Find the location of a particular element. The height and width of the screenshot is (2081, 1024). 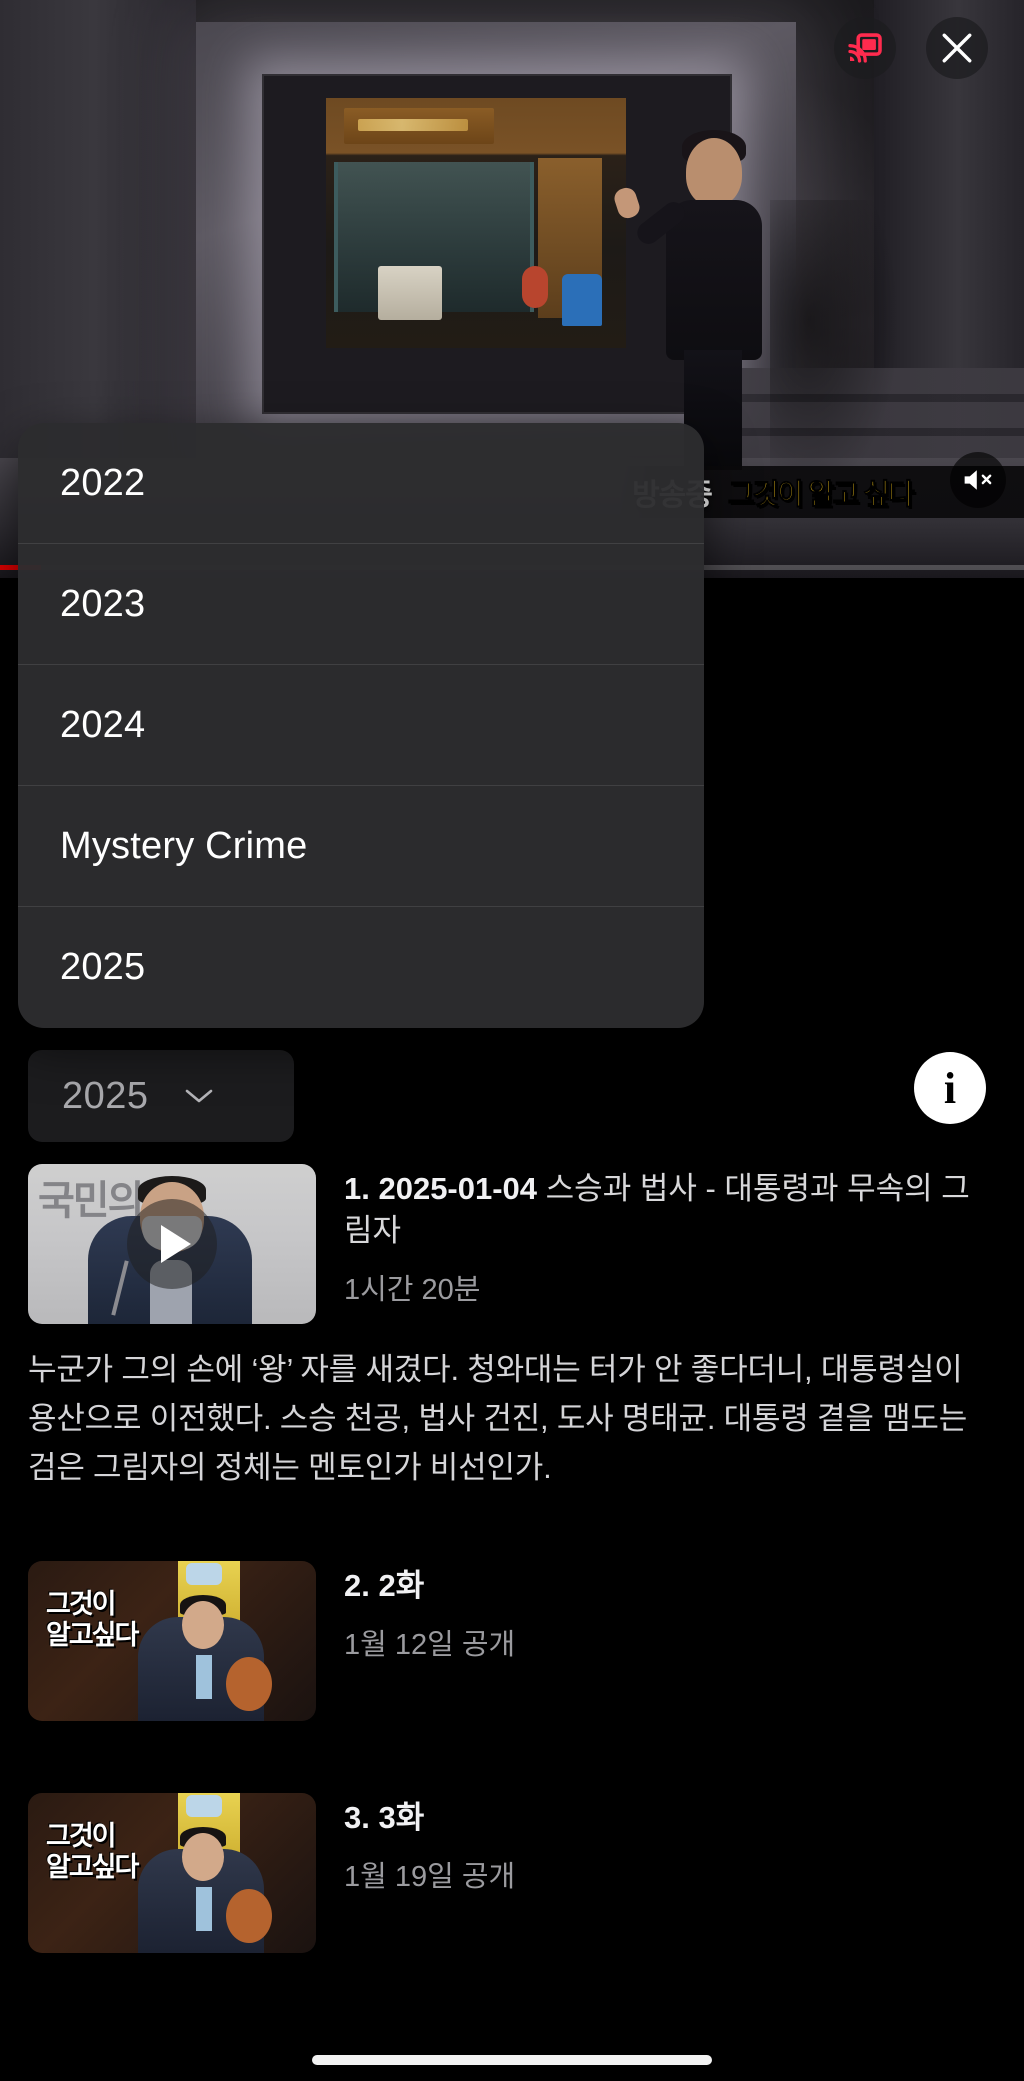

dropdown-option-2022: 2022 is located at coordinates (361, 483).